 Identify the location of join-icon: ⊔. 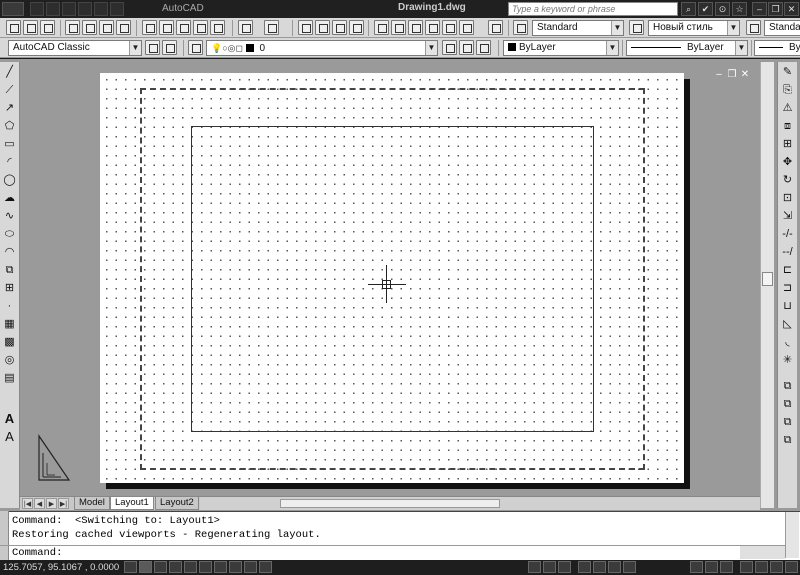
(787, 306).